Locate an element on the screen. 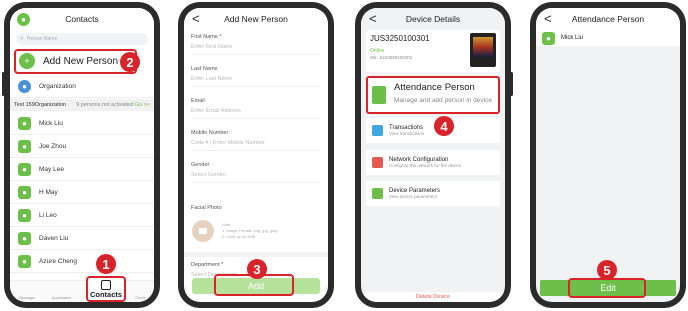 Image resolution: width=688 pixels, height=311 pixels. parameters-icon is located at coordinates (377, 193).